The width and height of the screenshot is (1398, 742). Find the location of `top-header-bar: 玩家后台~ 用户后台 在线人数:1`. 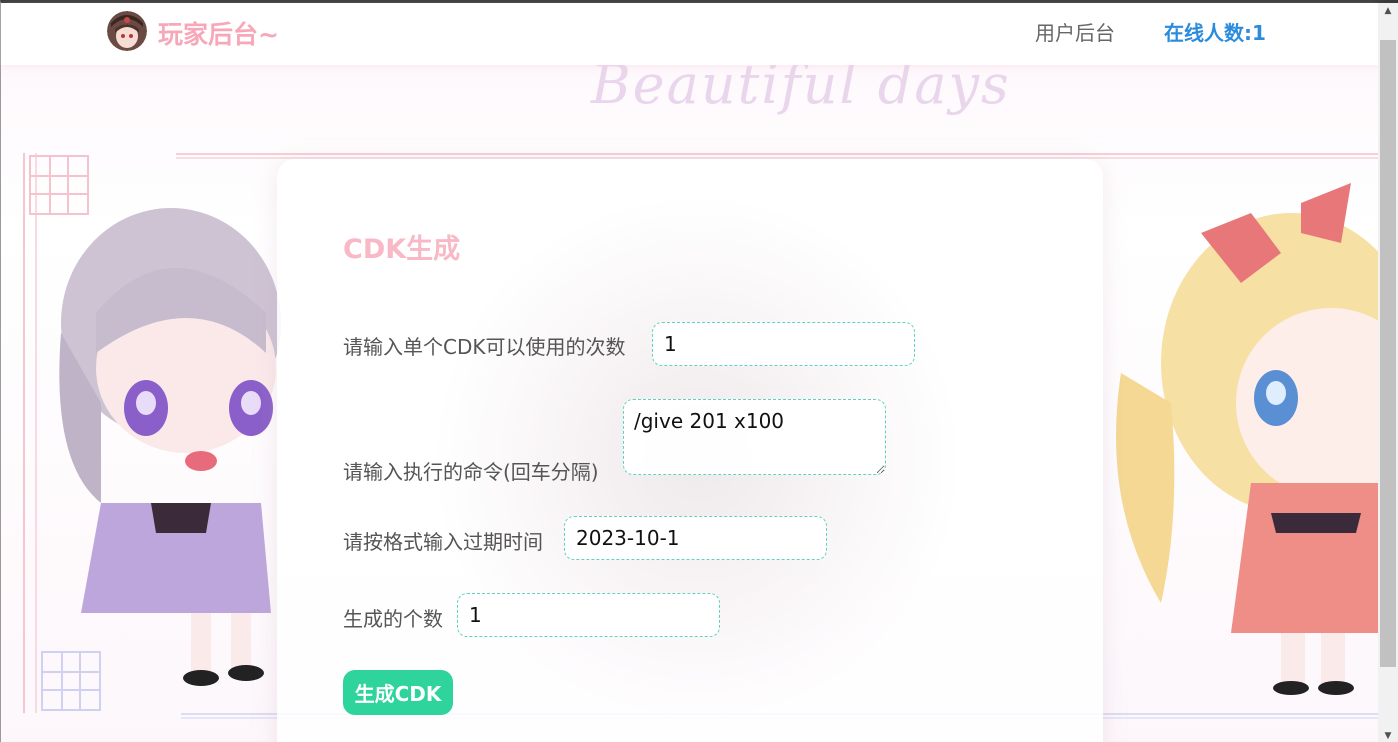

top-header-bar: 玩家后台~ 用户后台 在线人数:1 is located at coordinates (690, 34).